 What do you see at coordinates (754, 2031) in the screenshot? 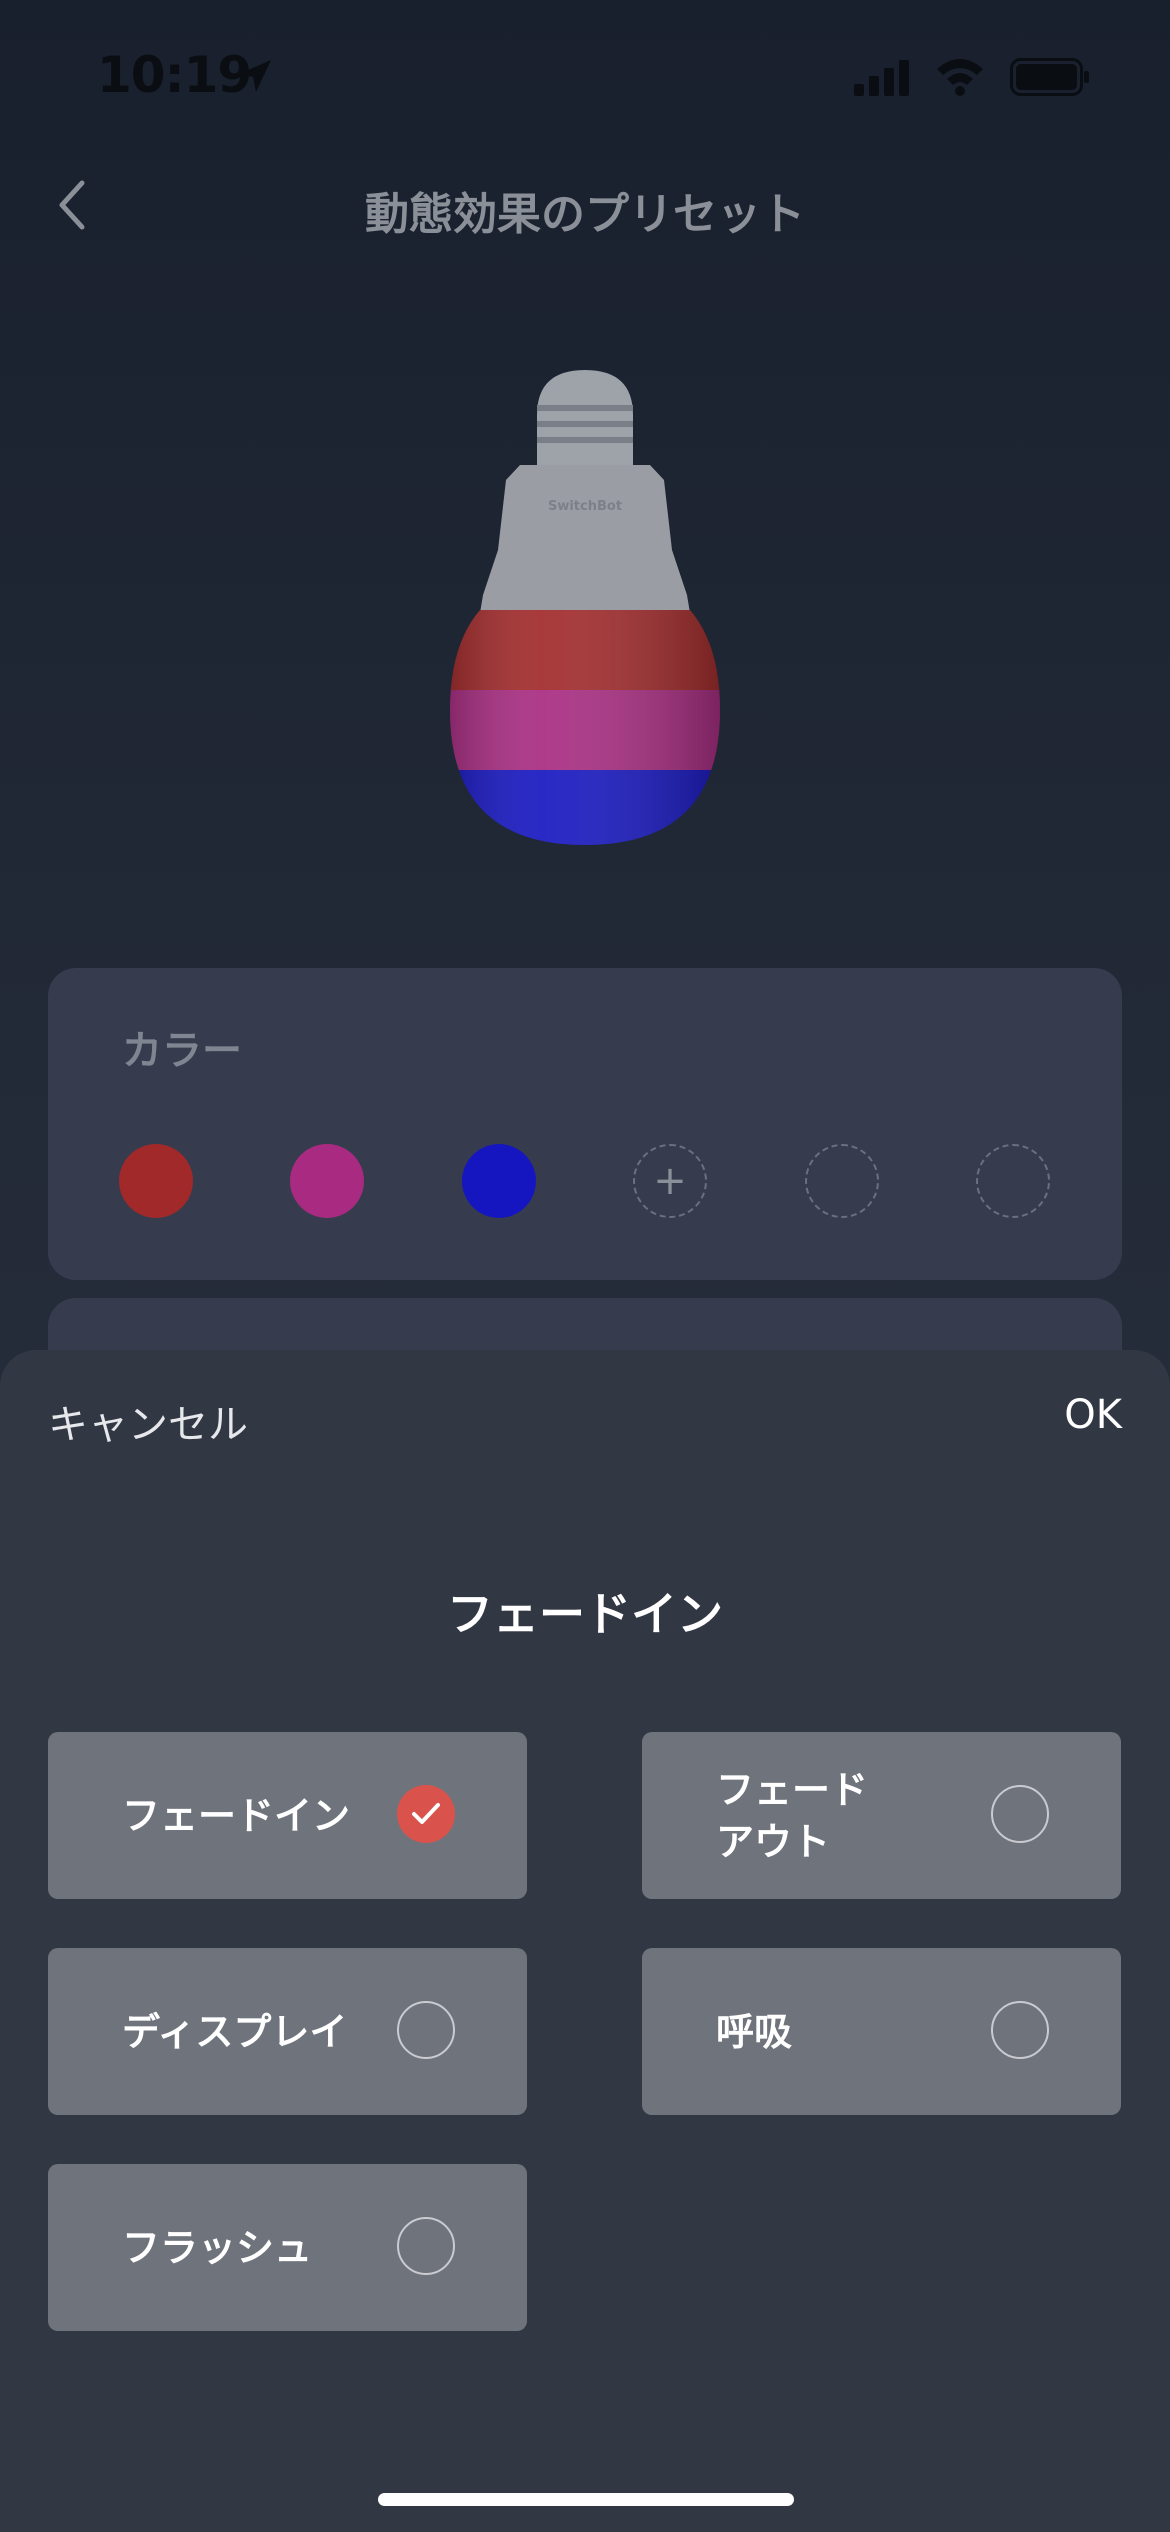
I see `option-label: 呼吸` at bounding box center [754, 2031].